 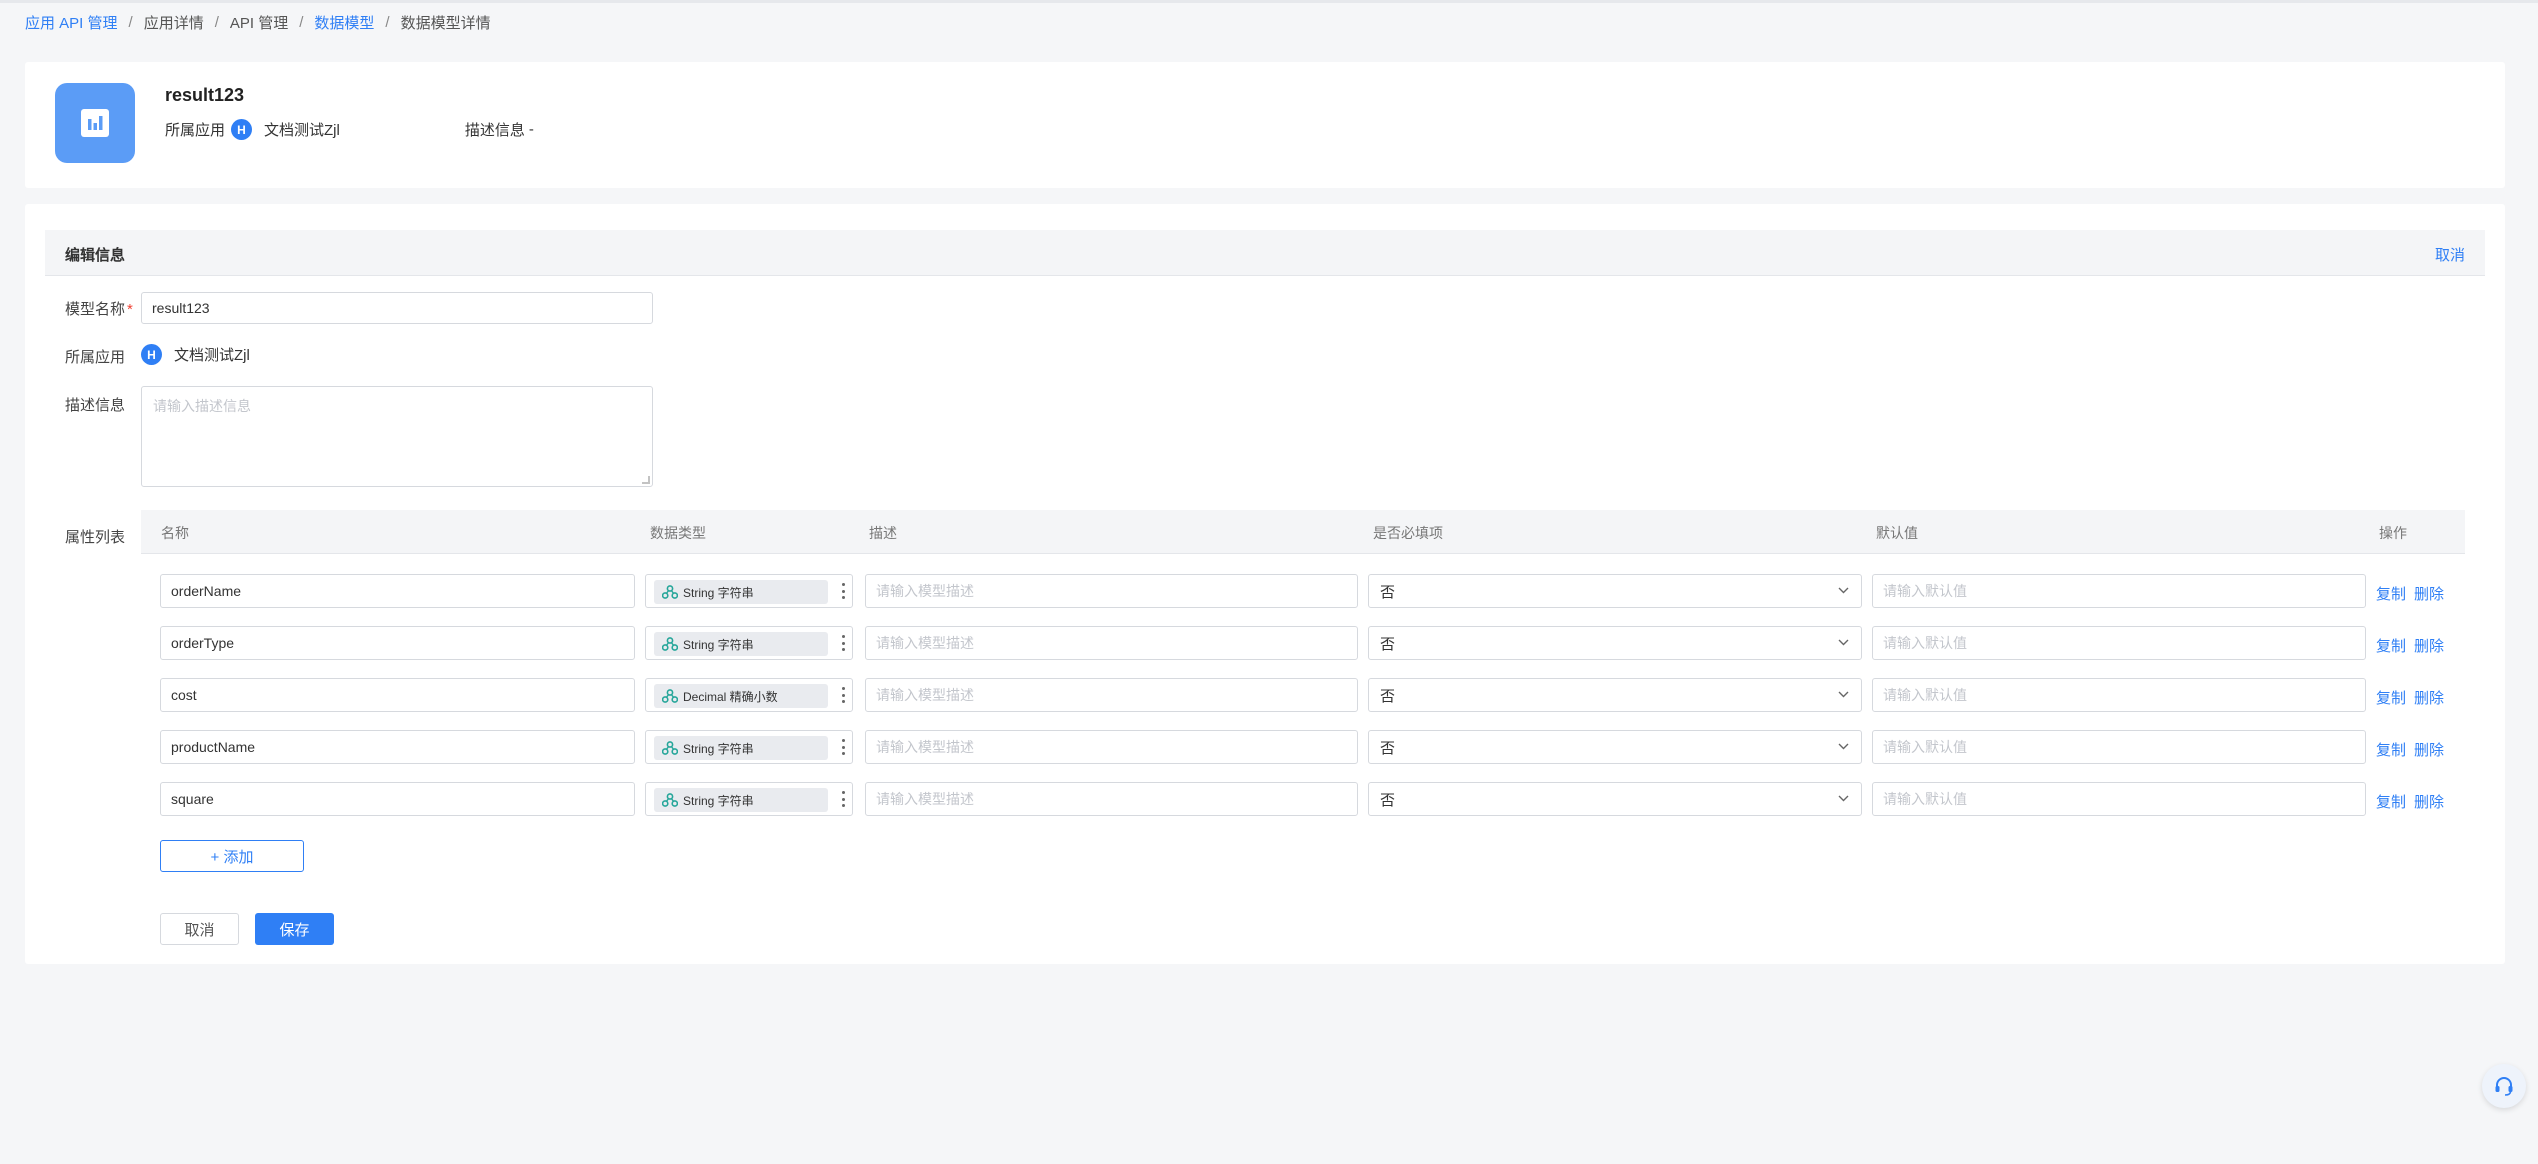 I want to click on model-name-label-text: 模型名称, so click(x=95, y=309).